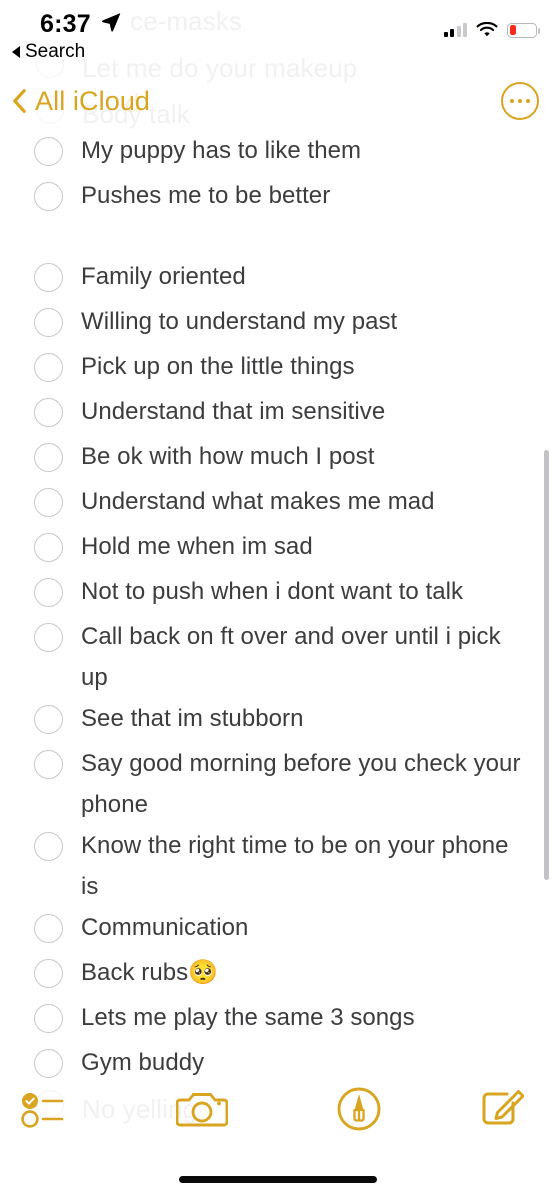 The width and height of the screenshot is (555, 1200). I want to click on checklist-item-label: Family oriented, so click(163, 276).